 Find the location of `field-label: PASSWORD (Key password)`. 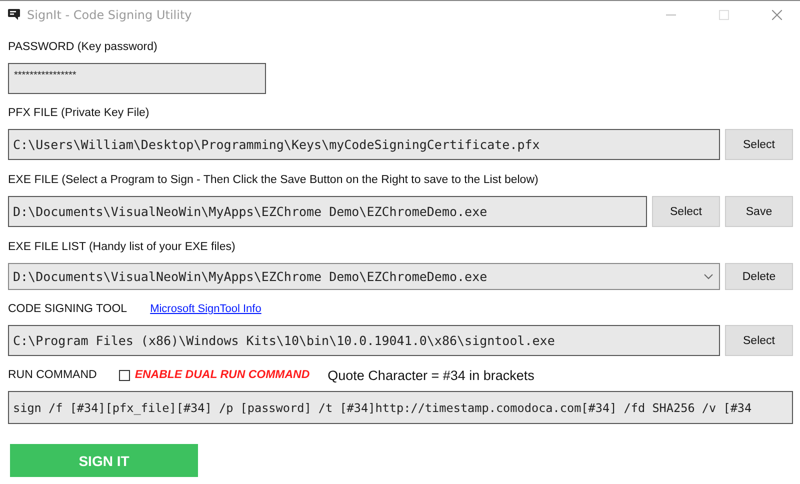

field-label: PASSWORD (Key password) is located at coordinates (83, 47).